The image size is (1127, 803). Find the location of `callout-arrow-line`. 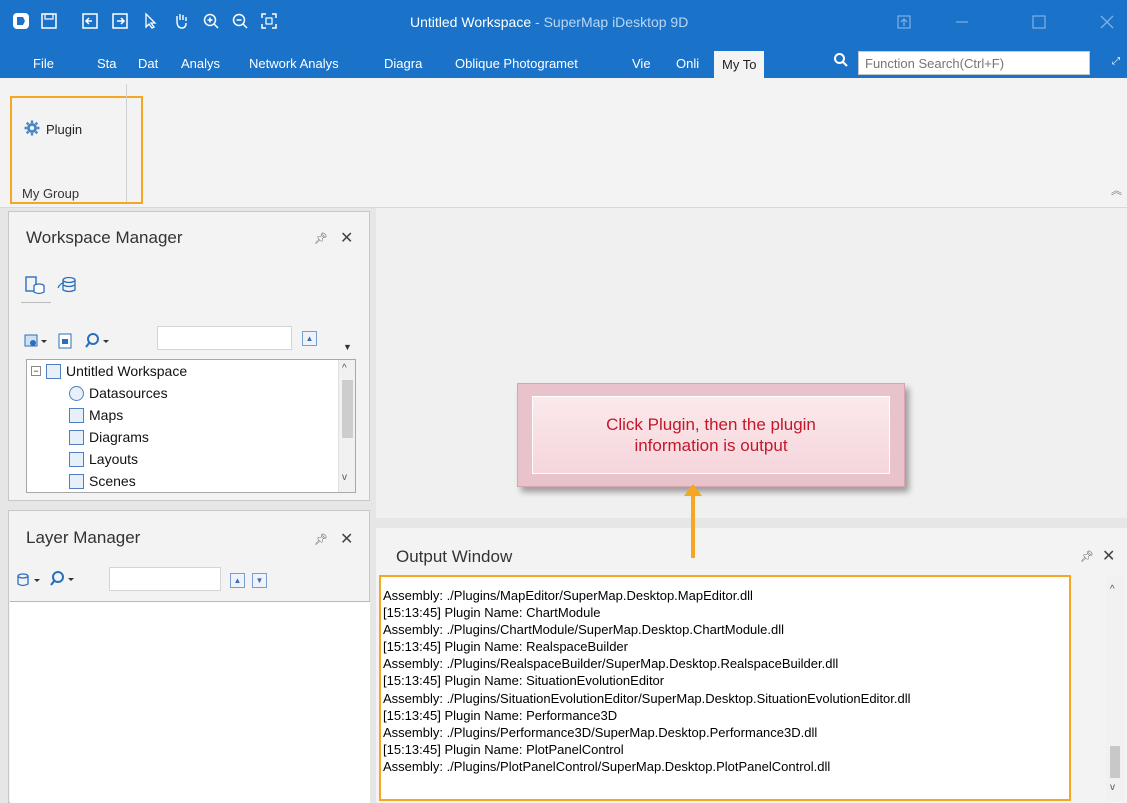

callout-arrow-line is located at coordinates (693, 526).